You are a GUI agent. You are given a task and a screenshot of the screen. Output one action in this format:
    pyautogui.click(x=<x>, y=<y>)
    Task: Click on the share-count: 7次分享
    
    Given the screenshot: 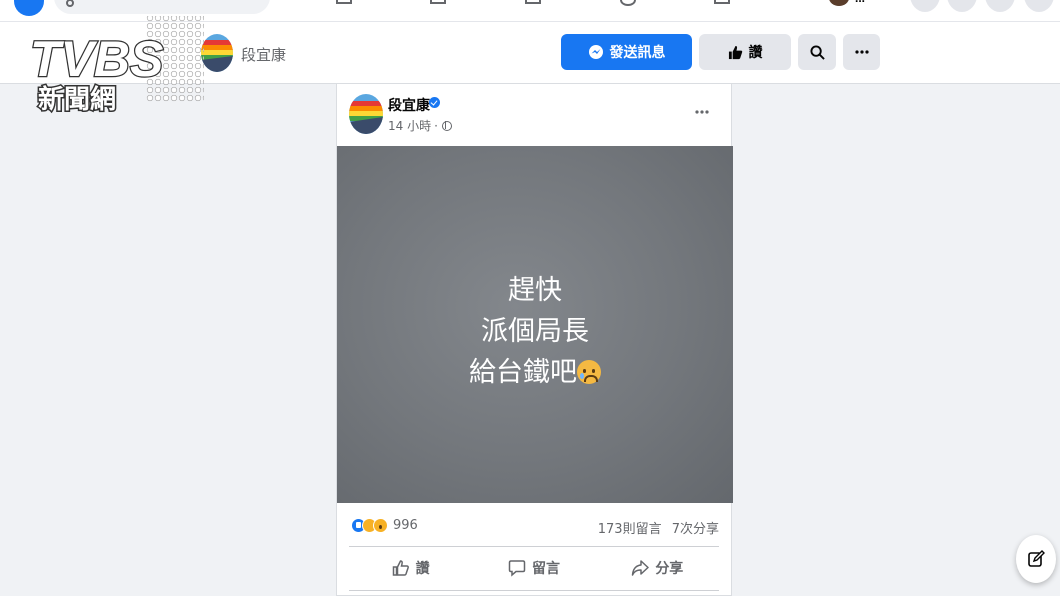 What is the action you would take?
    pyautogui.click(x=695, y=529)
    